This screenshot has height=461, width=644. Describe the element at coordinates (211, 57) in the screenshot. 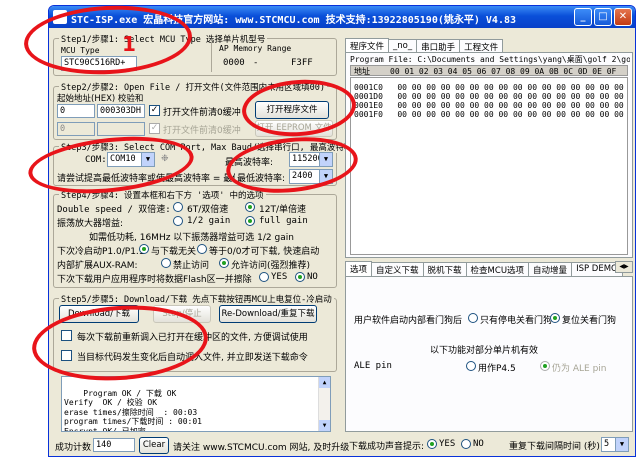

I see `step1-divider` at that location.